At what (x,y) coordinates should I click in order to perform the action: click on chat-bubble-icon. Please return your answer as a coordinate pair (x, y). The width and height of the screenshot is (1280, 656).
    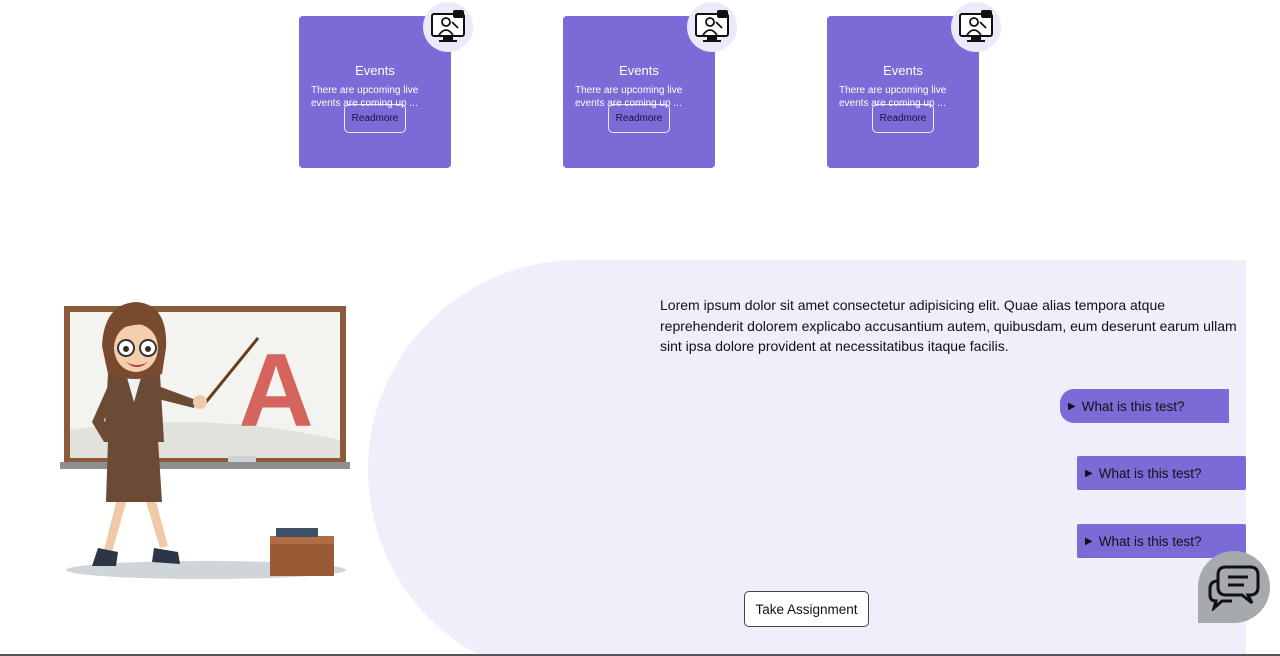
    Looking at the image, I should click on (1234, 588).